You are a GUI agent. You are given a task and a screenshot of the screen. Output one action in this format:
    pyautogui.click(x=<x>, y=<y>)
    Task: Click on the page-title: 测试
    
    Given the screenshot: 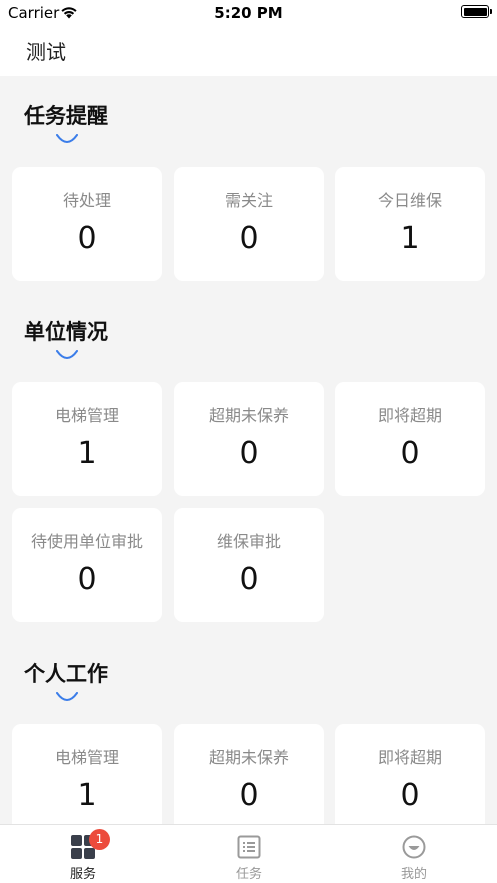 What is the action you would take?
    pyautogui.click(x=46, y=52)
    